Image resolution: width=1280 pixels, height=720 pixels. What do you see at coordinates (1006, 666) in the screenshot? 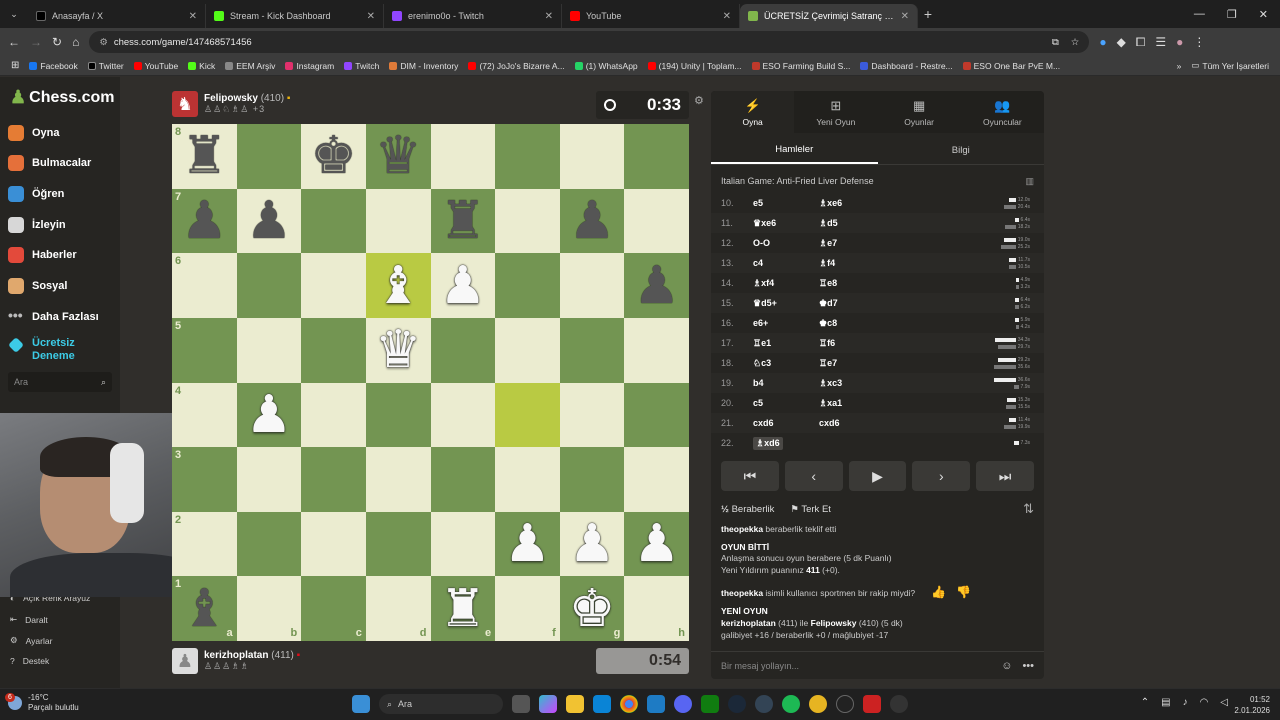
I see `emoji-icon: ☺` at bounding box center [1006, 666].